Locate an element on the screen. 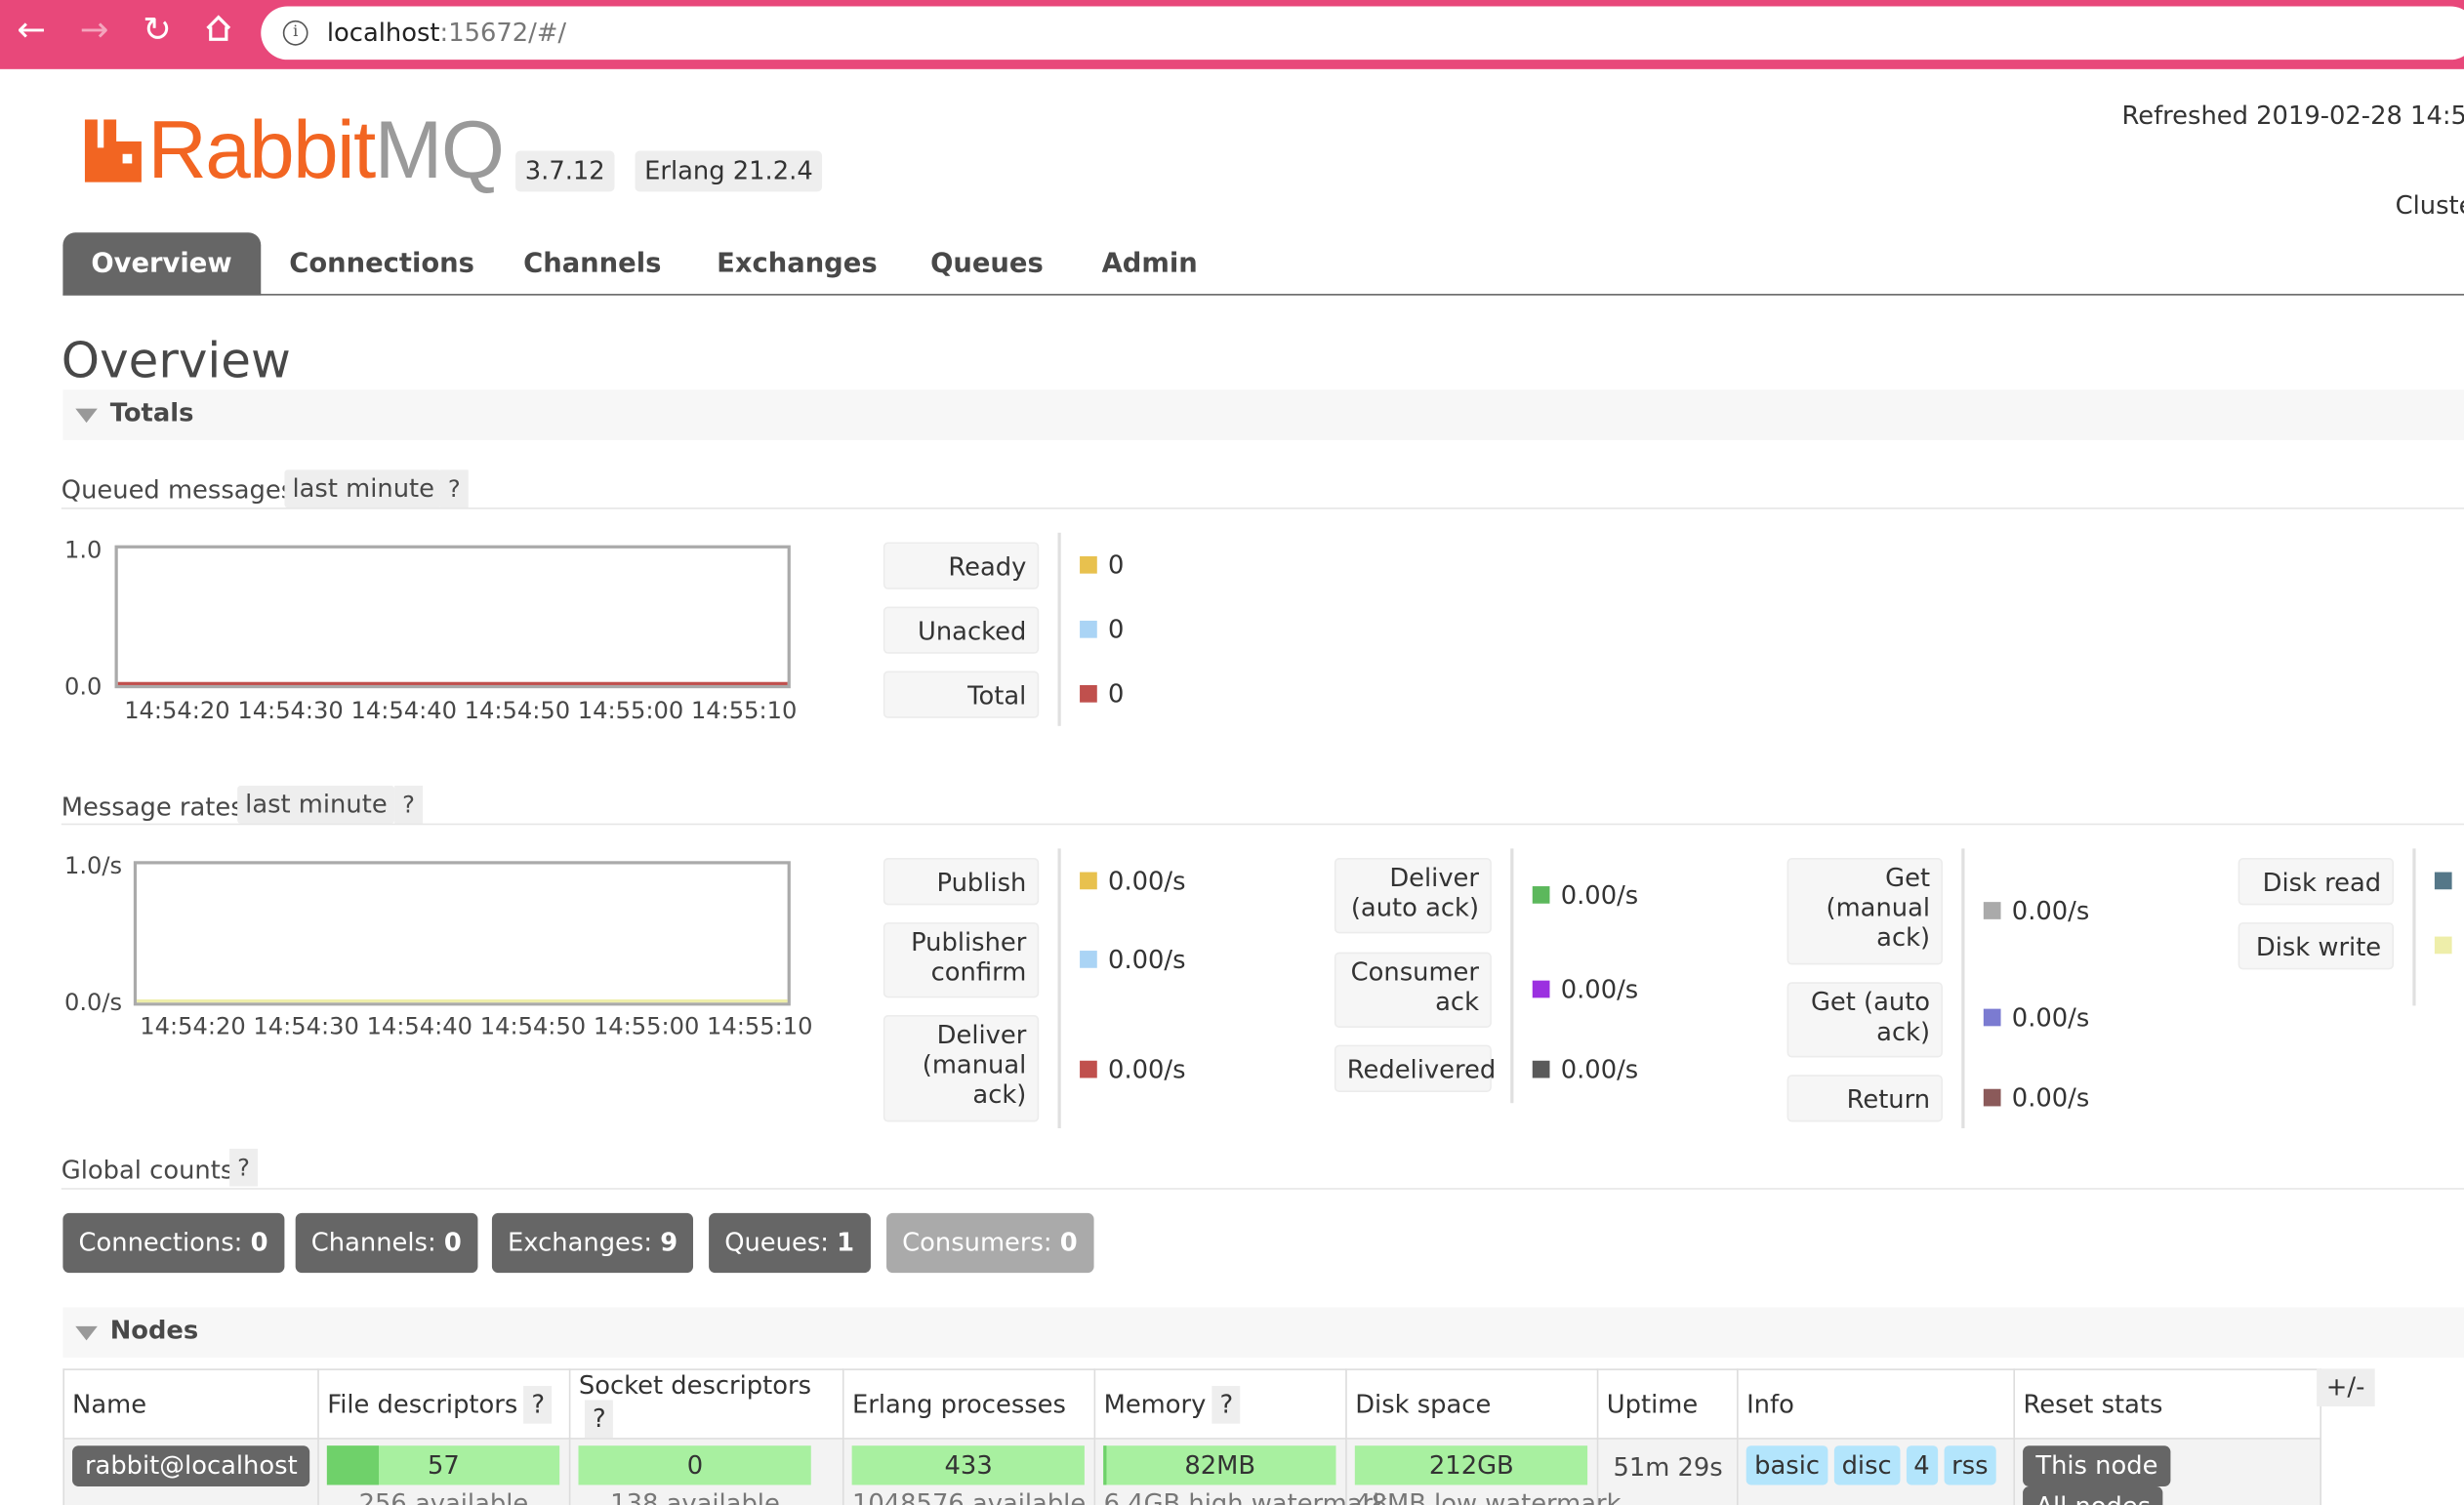 The width and height of the screenshot is (2464, 1505). queued-messages-chart is located at coordinates (452, 617).